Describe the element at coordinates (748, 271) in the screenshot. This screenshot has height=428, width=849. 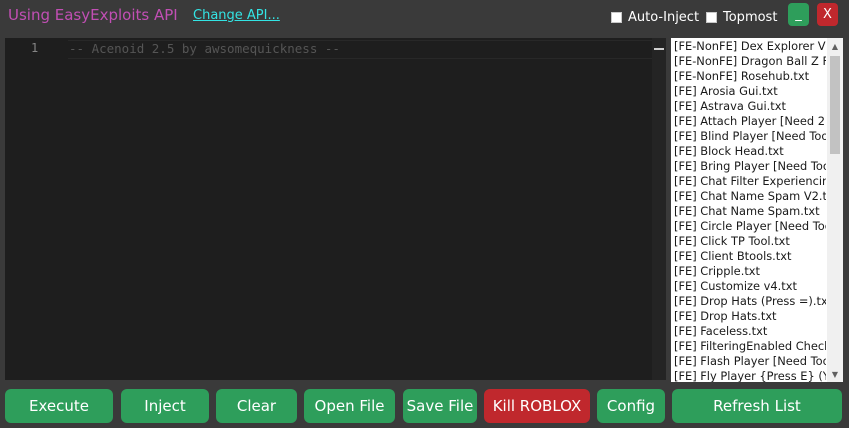
I see `list-item: [FE] Cripple.txt` at that location.